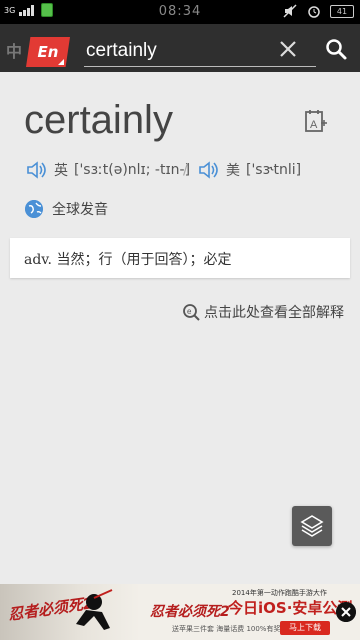  I want to click on status-bar: 3G 08:34 41, so click(180, 12).